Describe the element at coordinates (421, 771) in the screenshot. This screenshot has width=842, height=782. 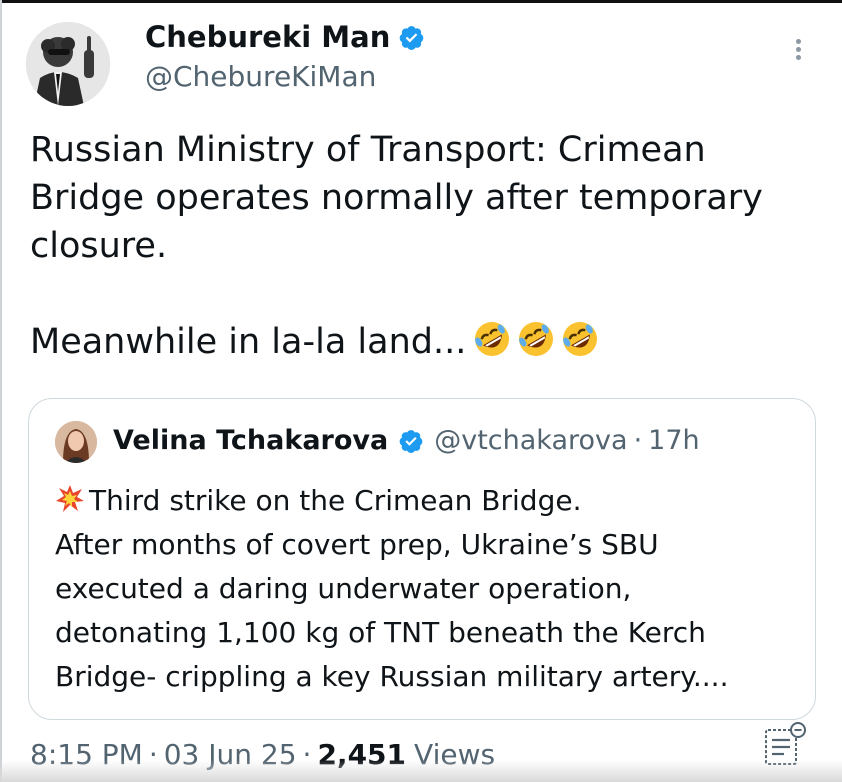
I see `bottom-fade` at that location.